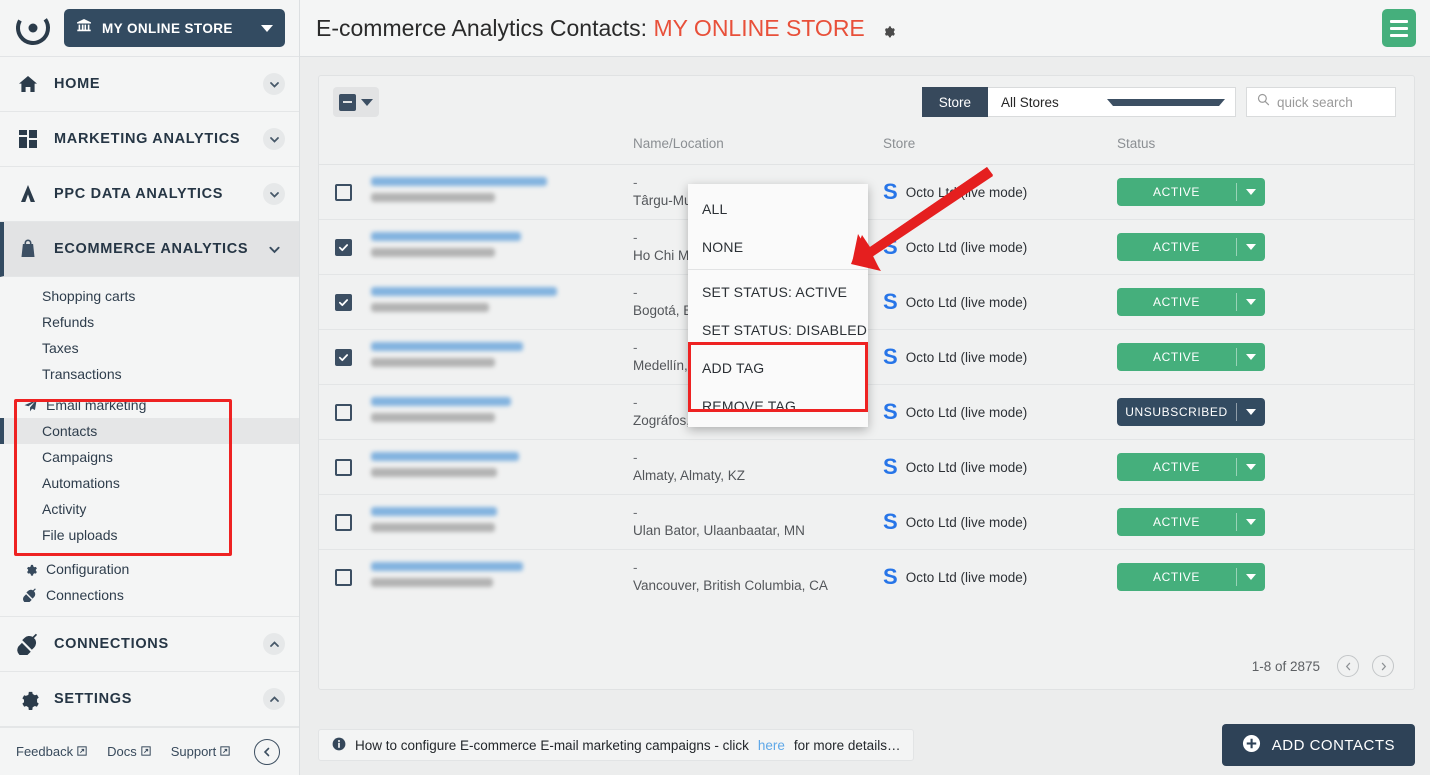 The height and width of the screenshot is (775, 1430). Describe the element at coordinates (201, 751) in the screenshot. I see `support-link: Support` at that location.